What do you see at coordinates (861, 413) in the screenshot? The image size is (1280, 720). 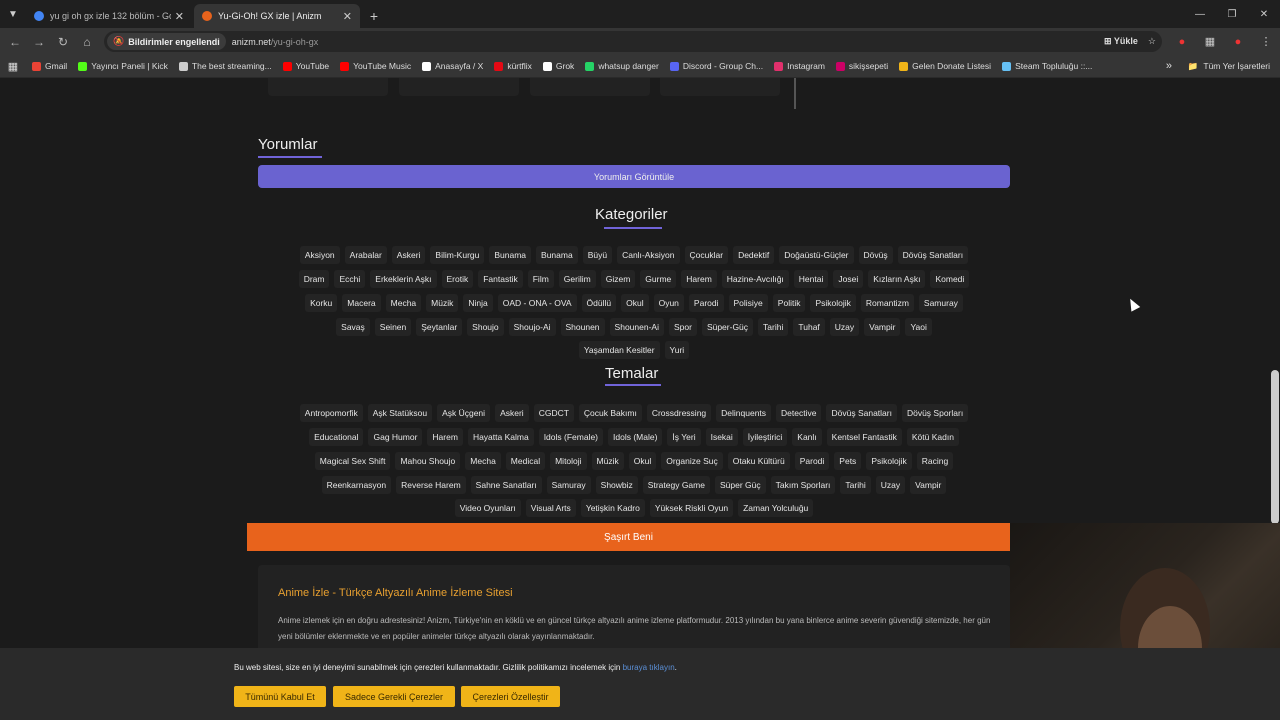 I see `theme-tag: Dövüş Sanatları` at bounding box center [861, 413].